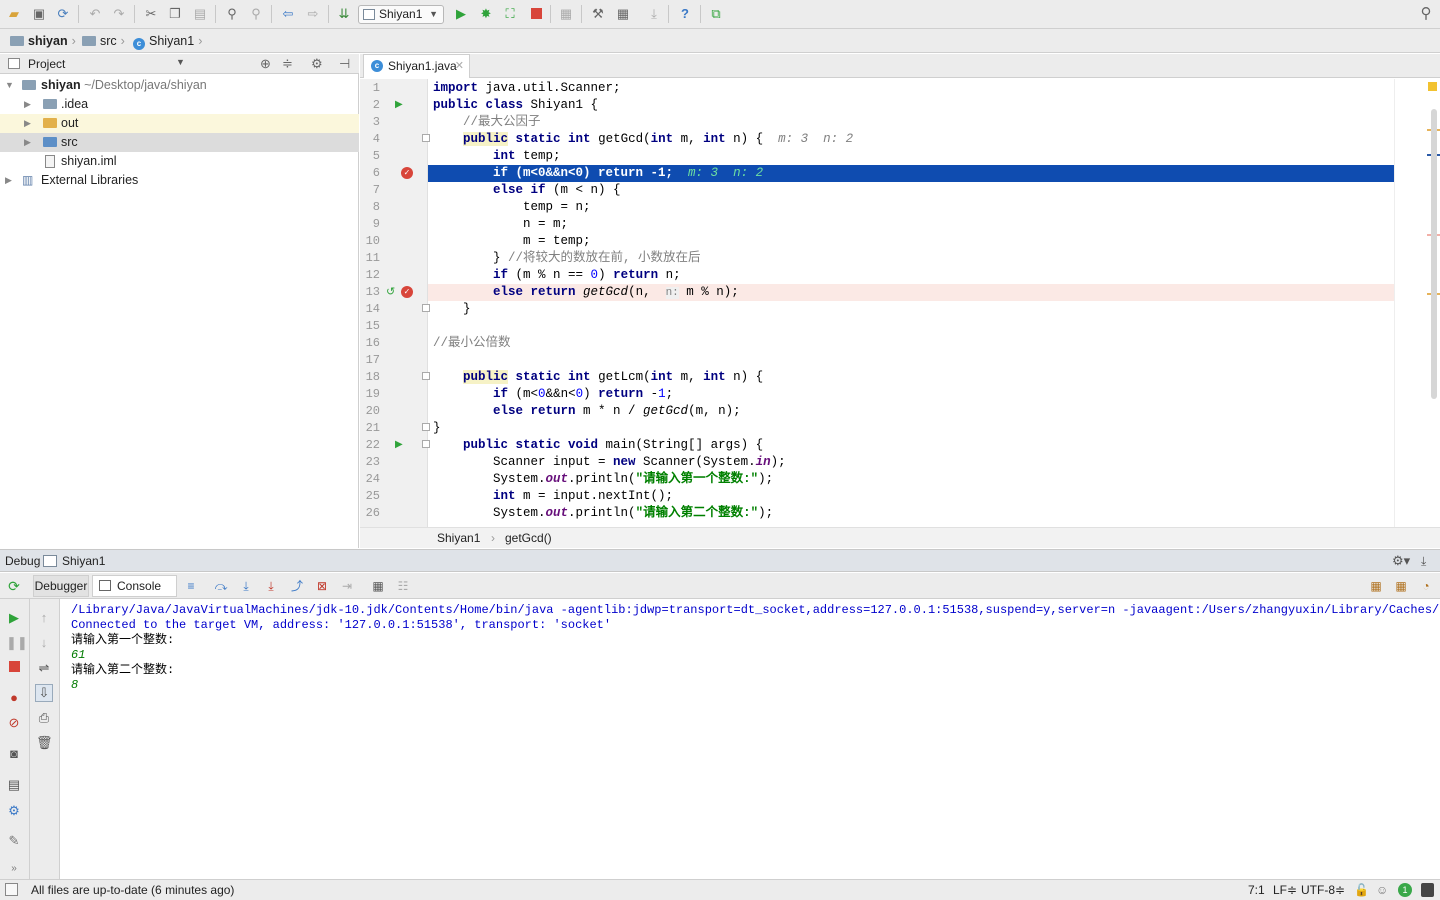 Image resolution: width=1440 pixels, height=900 pixels. I want to click on resume-icon: ▶, so click(14, 618).